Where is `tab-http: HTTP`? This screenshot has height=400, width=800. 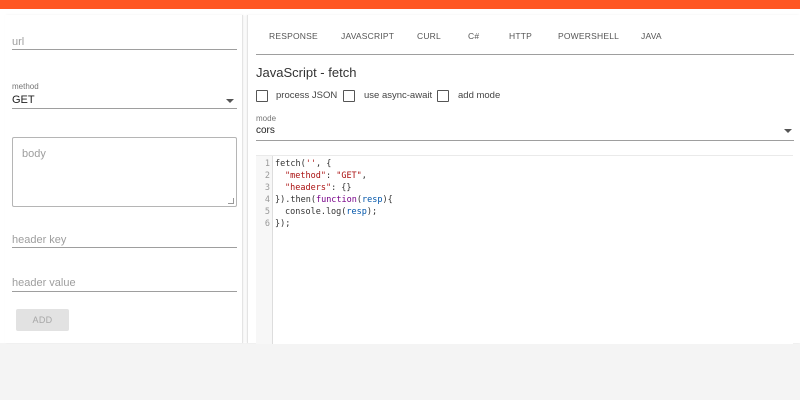
tab-http: HTTP is located at coordinates (520, 36).